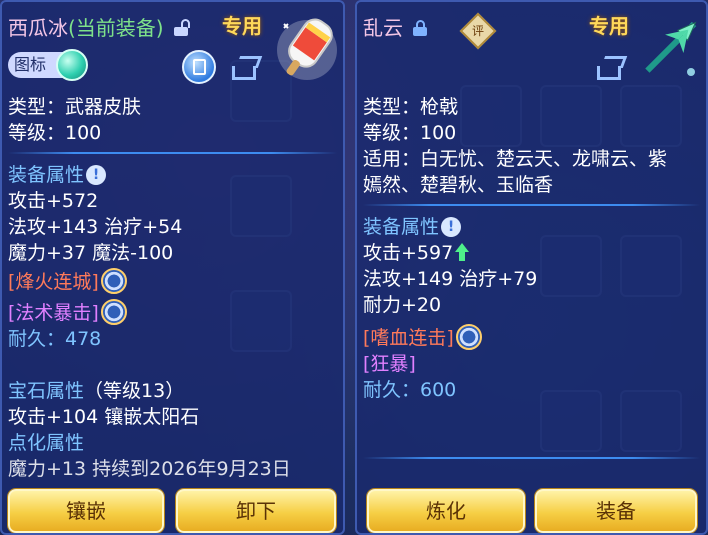  What do you see at coordinates (389, 364) in the screenshot?
I see `special-skill-row: [狂暴]` at bounding box center [389, 364].